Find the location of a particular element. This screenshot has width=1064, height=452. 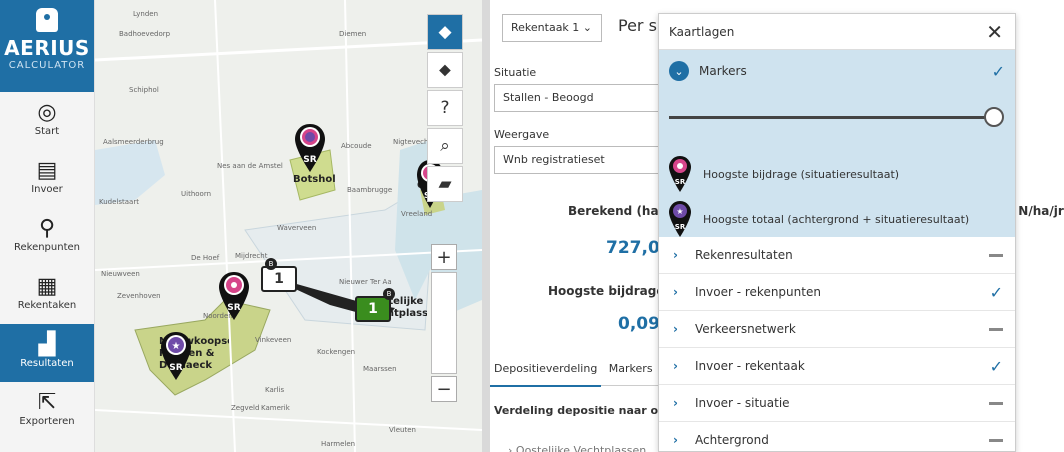

hoogste-bijdrage-value: 0,09 is located at coordinates (639, 324).